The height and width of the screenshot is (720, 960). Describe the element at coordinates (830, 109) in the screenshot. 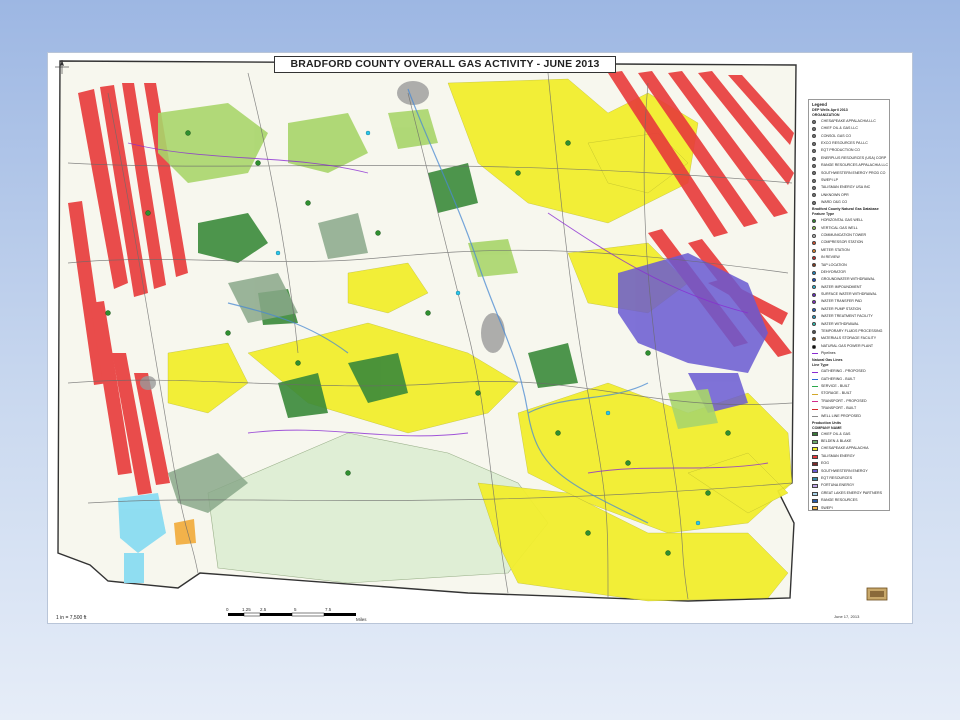

I see `legend-dep-wells-title: DEP Wells April 2013` at that location.